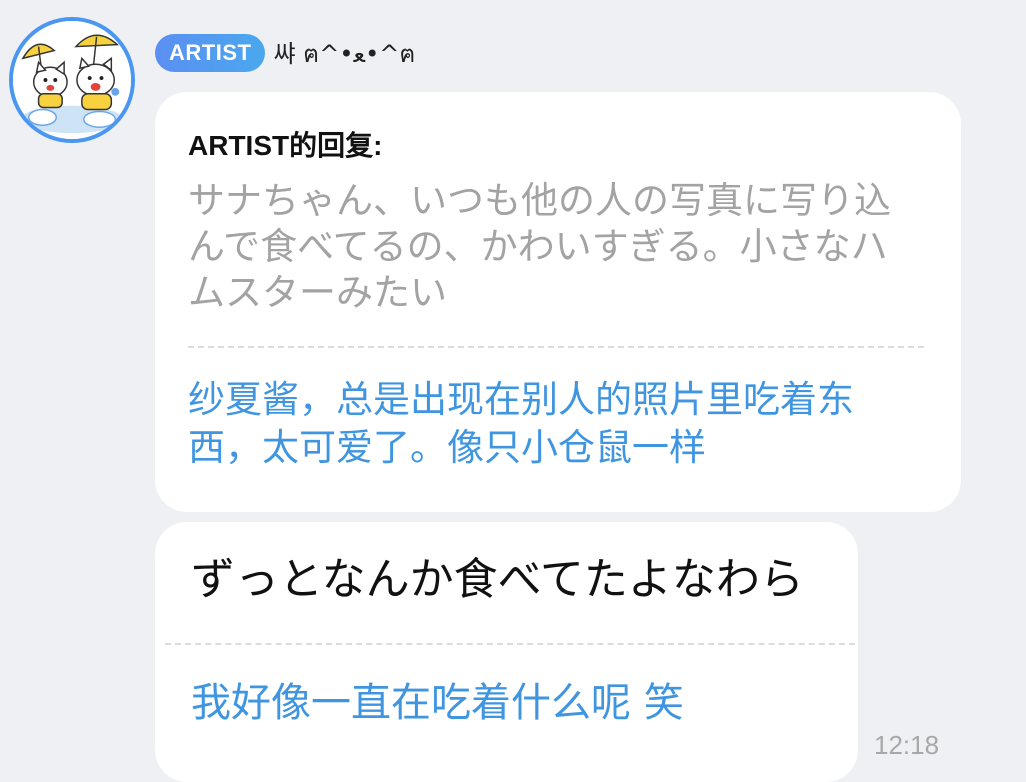 This screenshot has width=1026, height=782. What do you see at coordinates (497, 579) in the screenshot?
I see `message-text: ずっとなんか食べてたよなわら` at bounding box center [497, 579].